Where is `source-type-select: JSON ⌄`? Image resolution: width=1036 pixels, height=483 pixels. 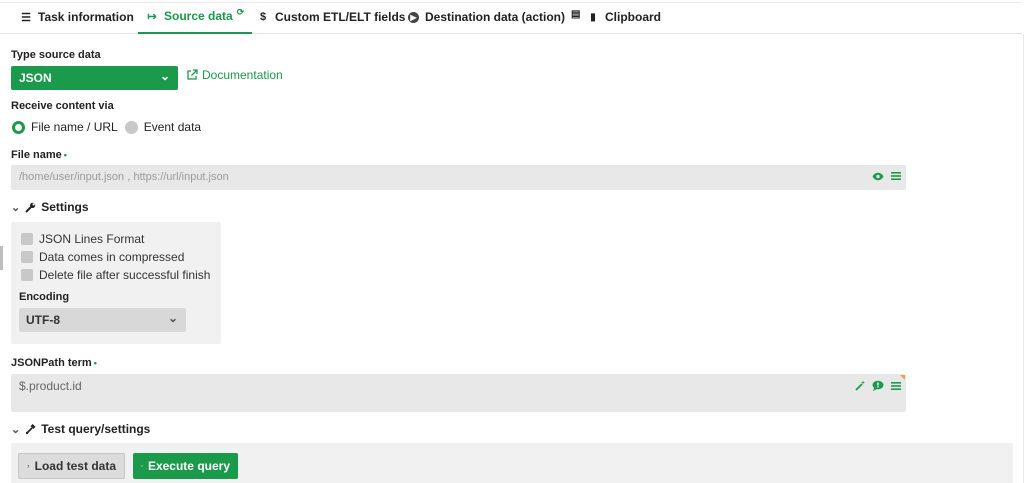
source-type-select: JSON ⌄ is located at coordinates (94, 78).